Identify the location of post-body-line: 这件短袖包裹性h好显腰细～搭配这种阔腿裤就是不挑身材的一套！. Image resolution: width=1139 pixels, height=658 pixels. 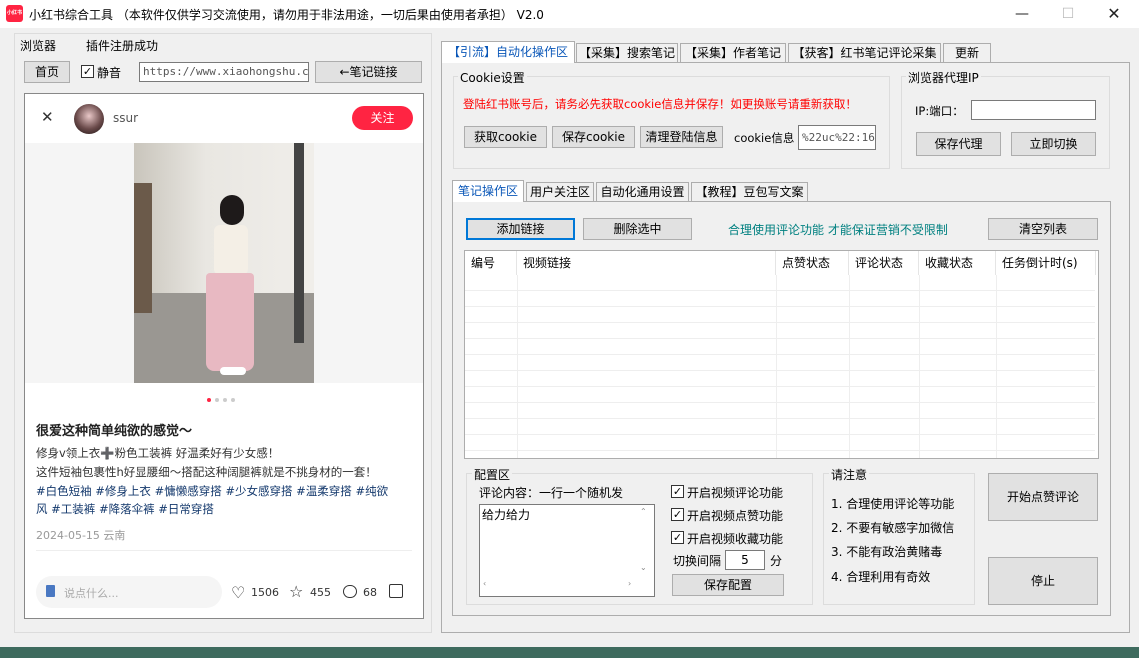
(206, 472).